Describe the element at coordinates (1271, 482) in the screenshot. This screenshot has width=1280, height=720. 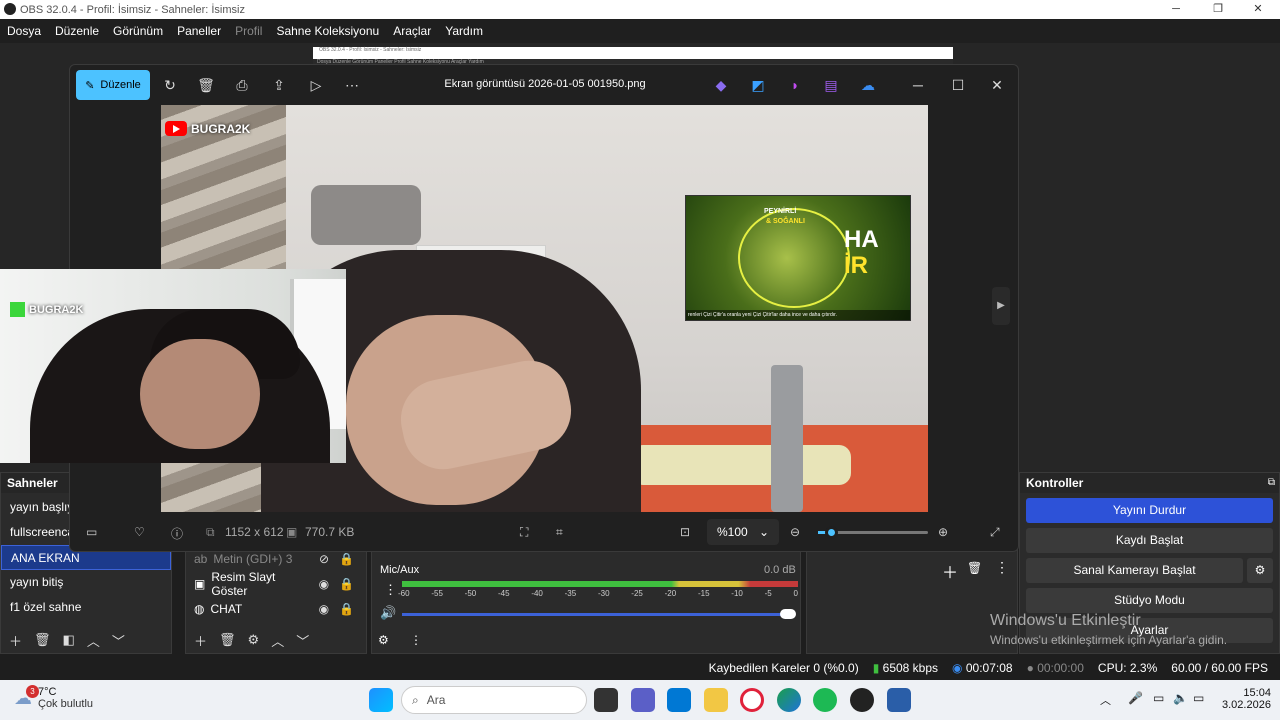
I see `undock-icon: ⧉` at that location.